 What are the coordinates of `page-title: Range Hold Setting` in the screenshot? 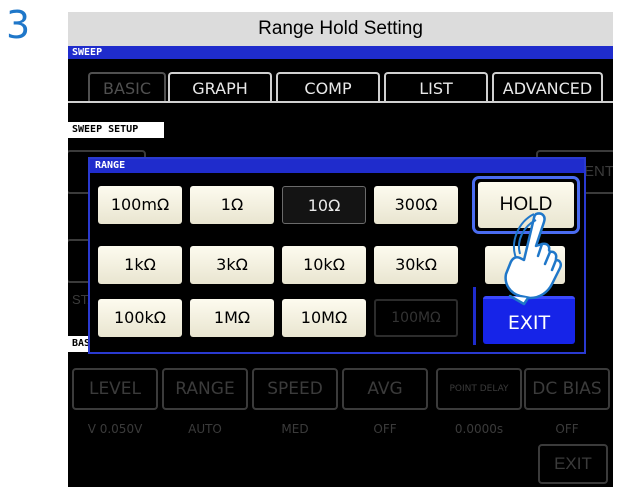 It's located at (340, 29).